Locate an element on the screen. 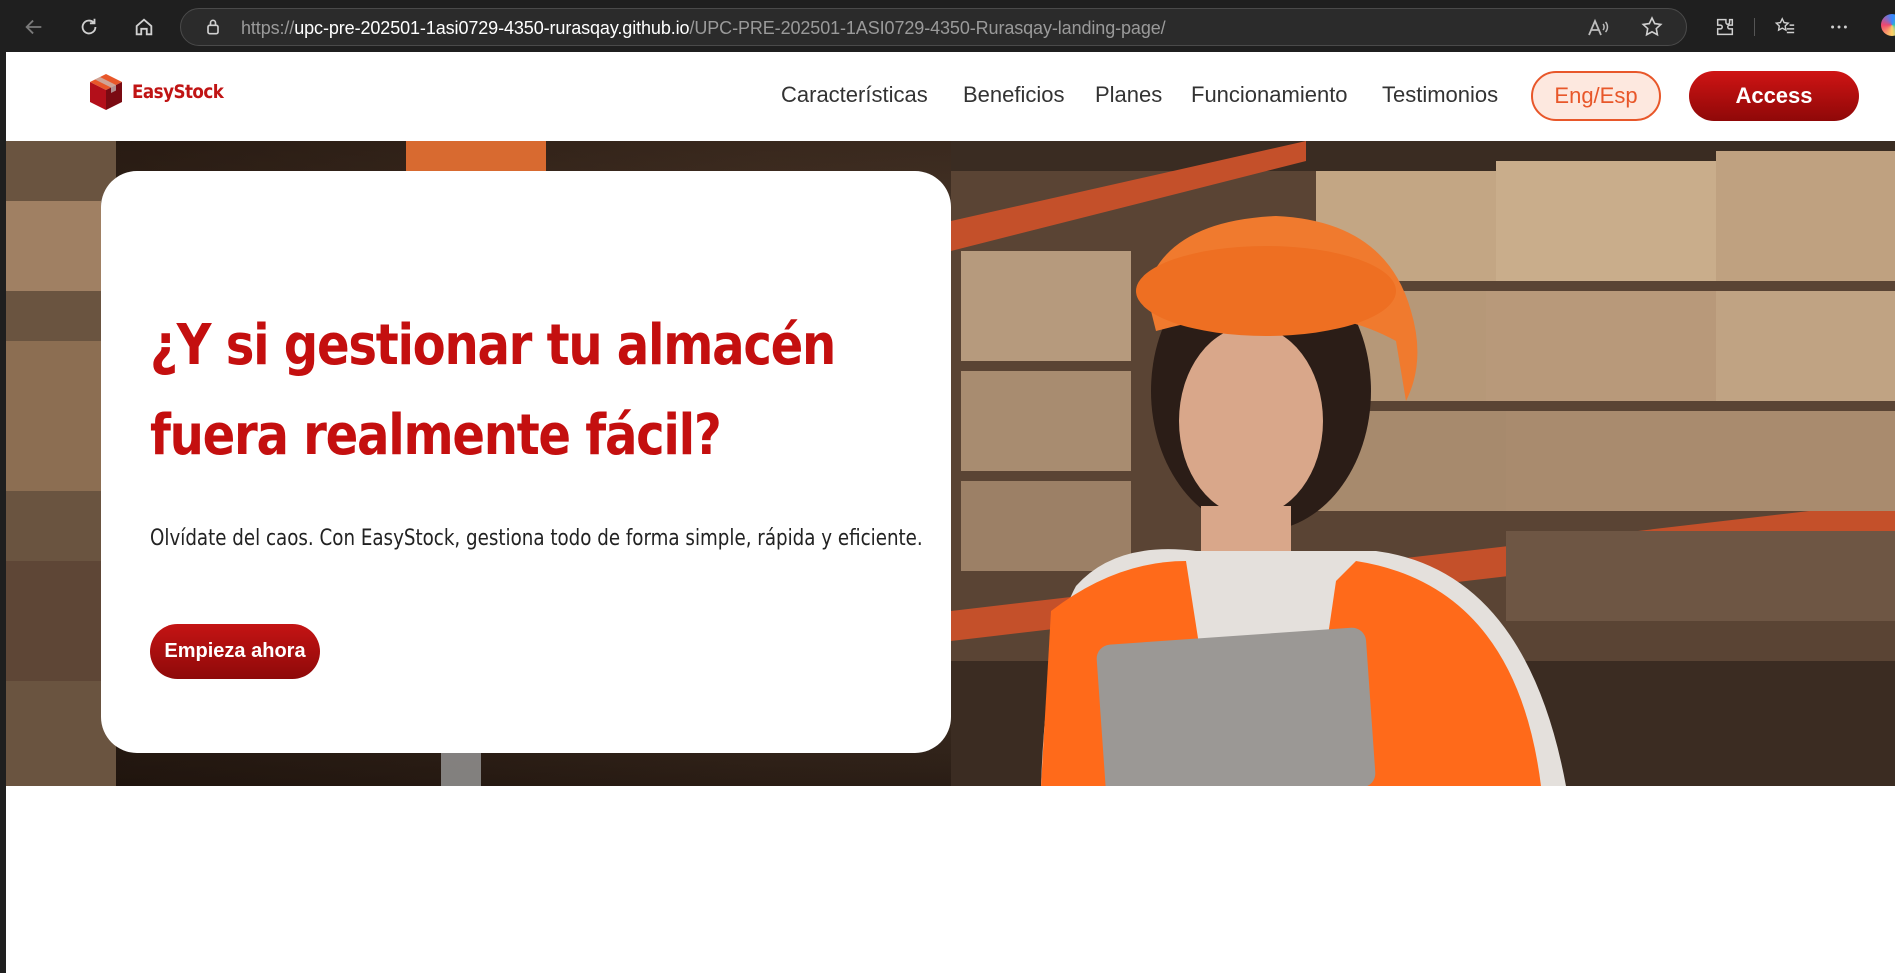 The width and height of the screenshot is (1895, 973). favorites-button is located at coordinates (1785, 27).